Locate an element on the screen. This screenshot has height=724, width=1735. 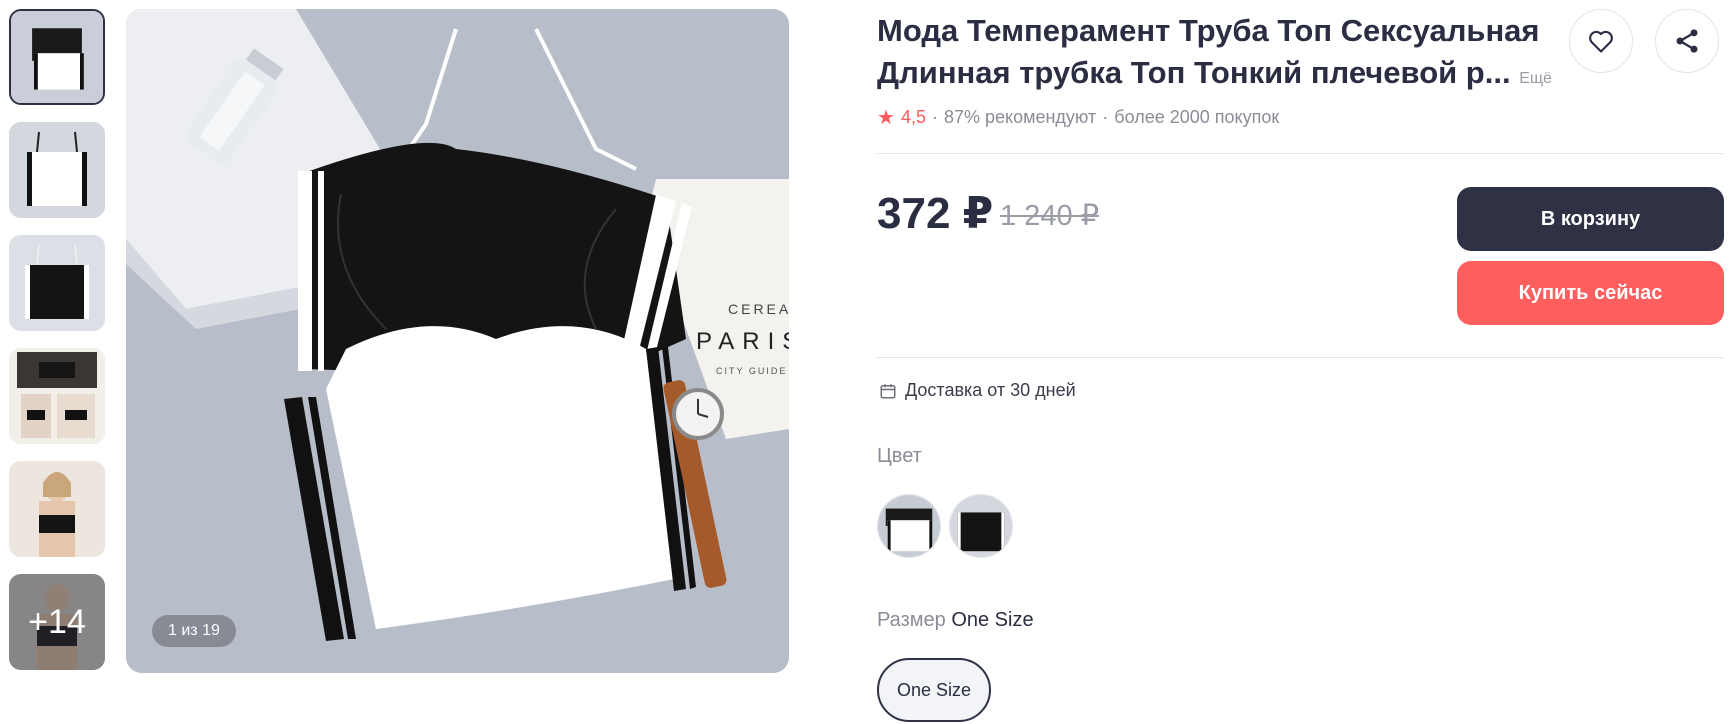
recommend-text: 87% рекомендуют is located at coordinates (1020, 117).